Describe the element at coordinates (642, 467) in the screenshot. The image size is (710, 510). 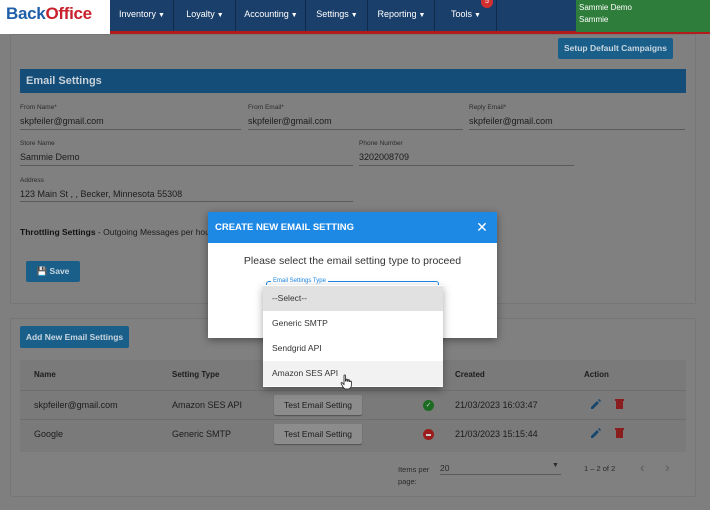
I see `previous-page-icon: ‹` at that location.